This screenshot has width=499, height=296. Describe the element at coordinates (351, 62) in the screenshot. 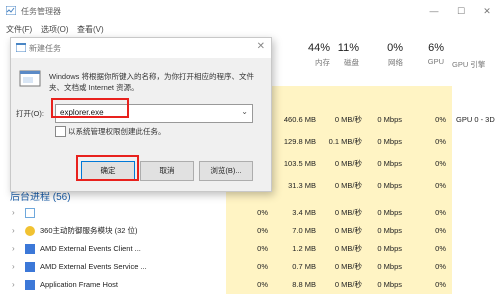

I see `disk-label: 磁盘` at that location.